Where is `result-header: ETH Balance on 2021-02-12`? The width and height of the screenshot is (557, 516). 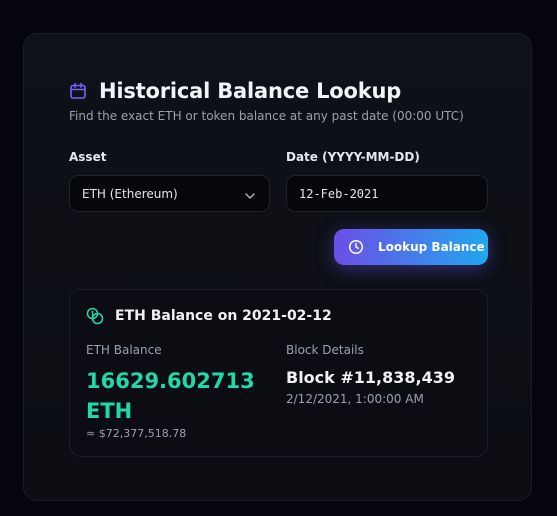
result-header: ETH Balance on 2021-02-12 is located at coordinates (209, 316).